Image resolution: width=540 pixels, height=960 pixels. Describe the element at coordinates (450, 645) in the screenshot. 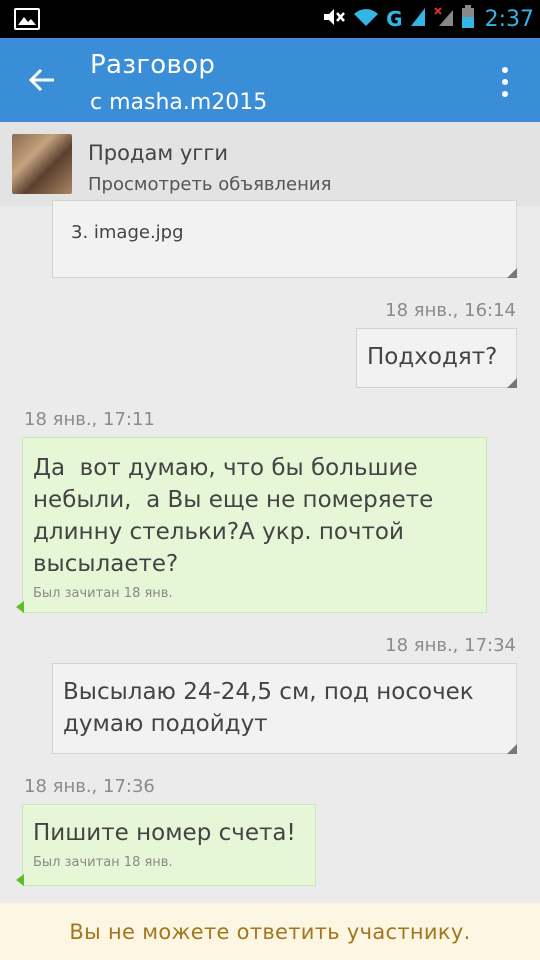

I see `message-timestamp: 18 янв., 17:34` at that location.